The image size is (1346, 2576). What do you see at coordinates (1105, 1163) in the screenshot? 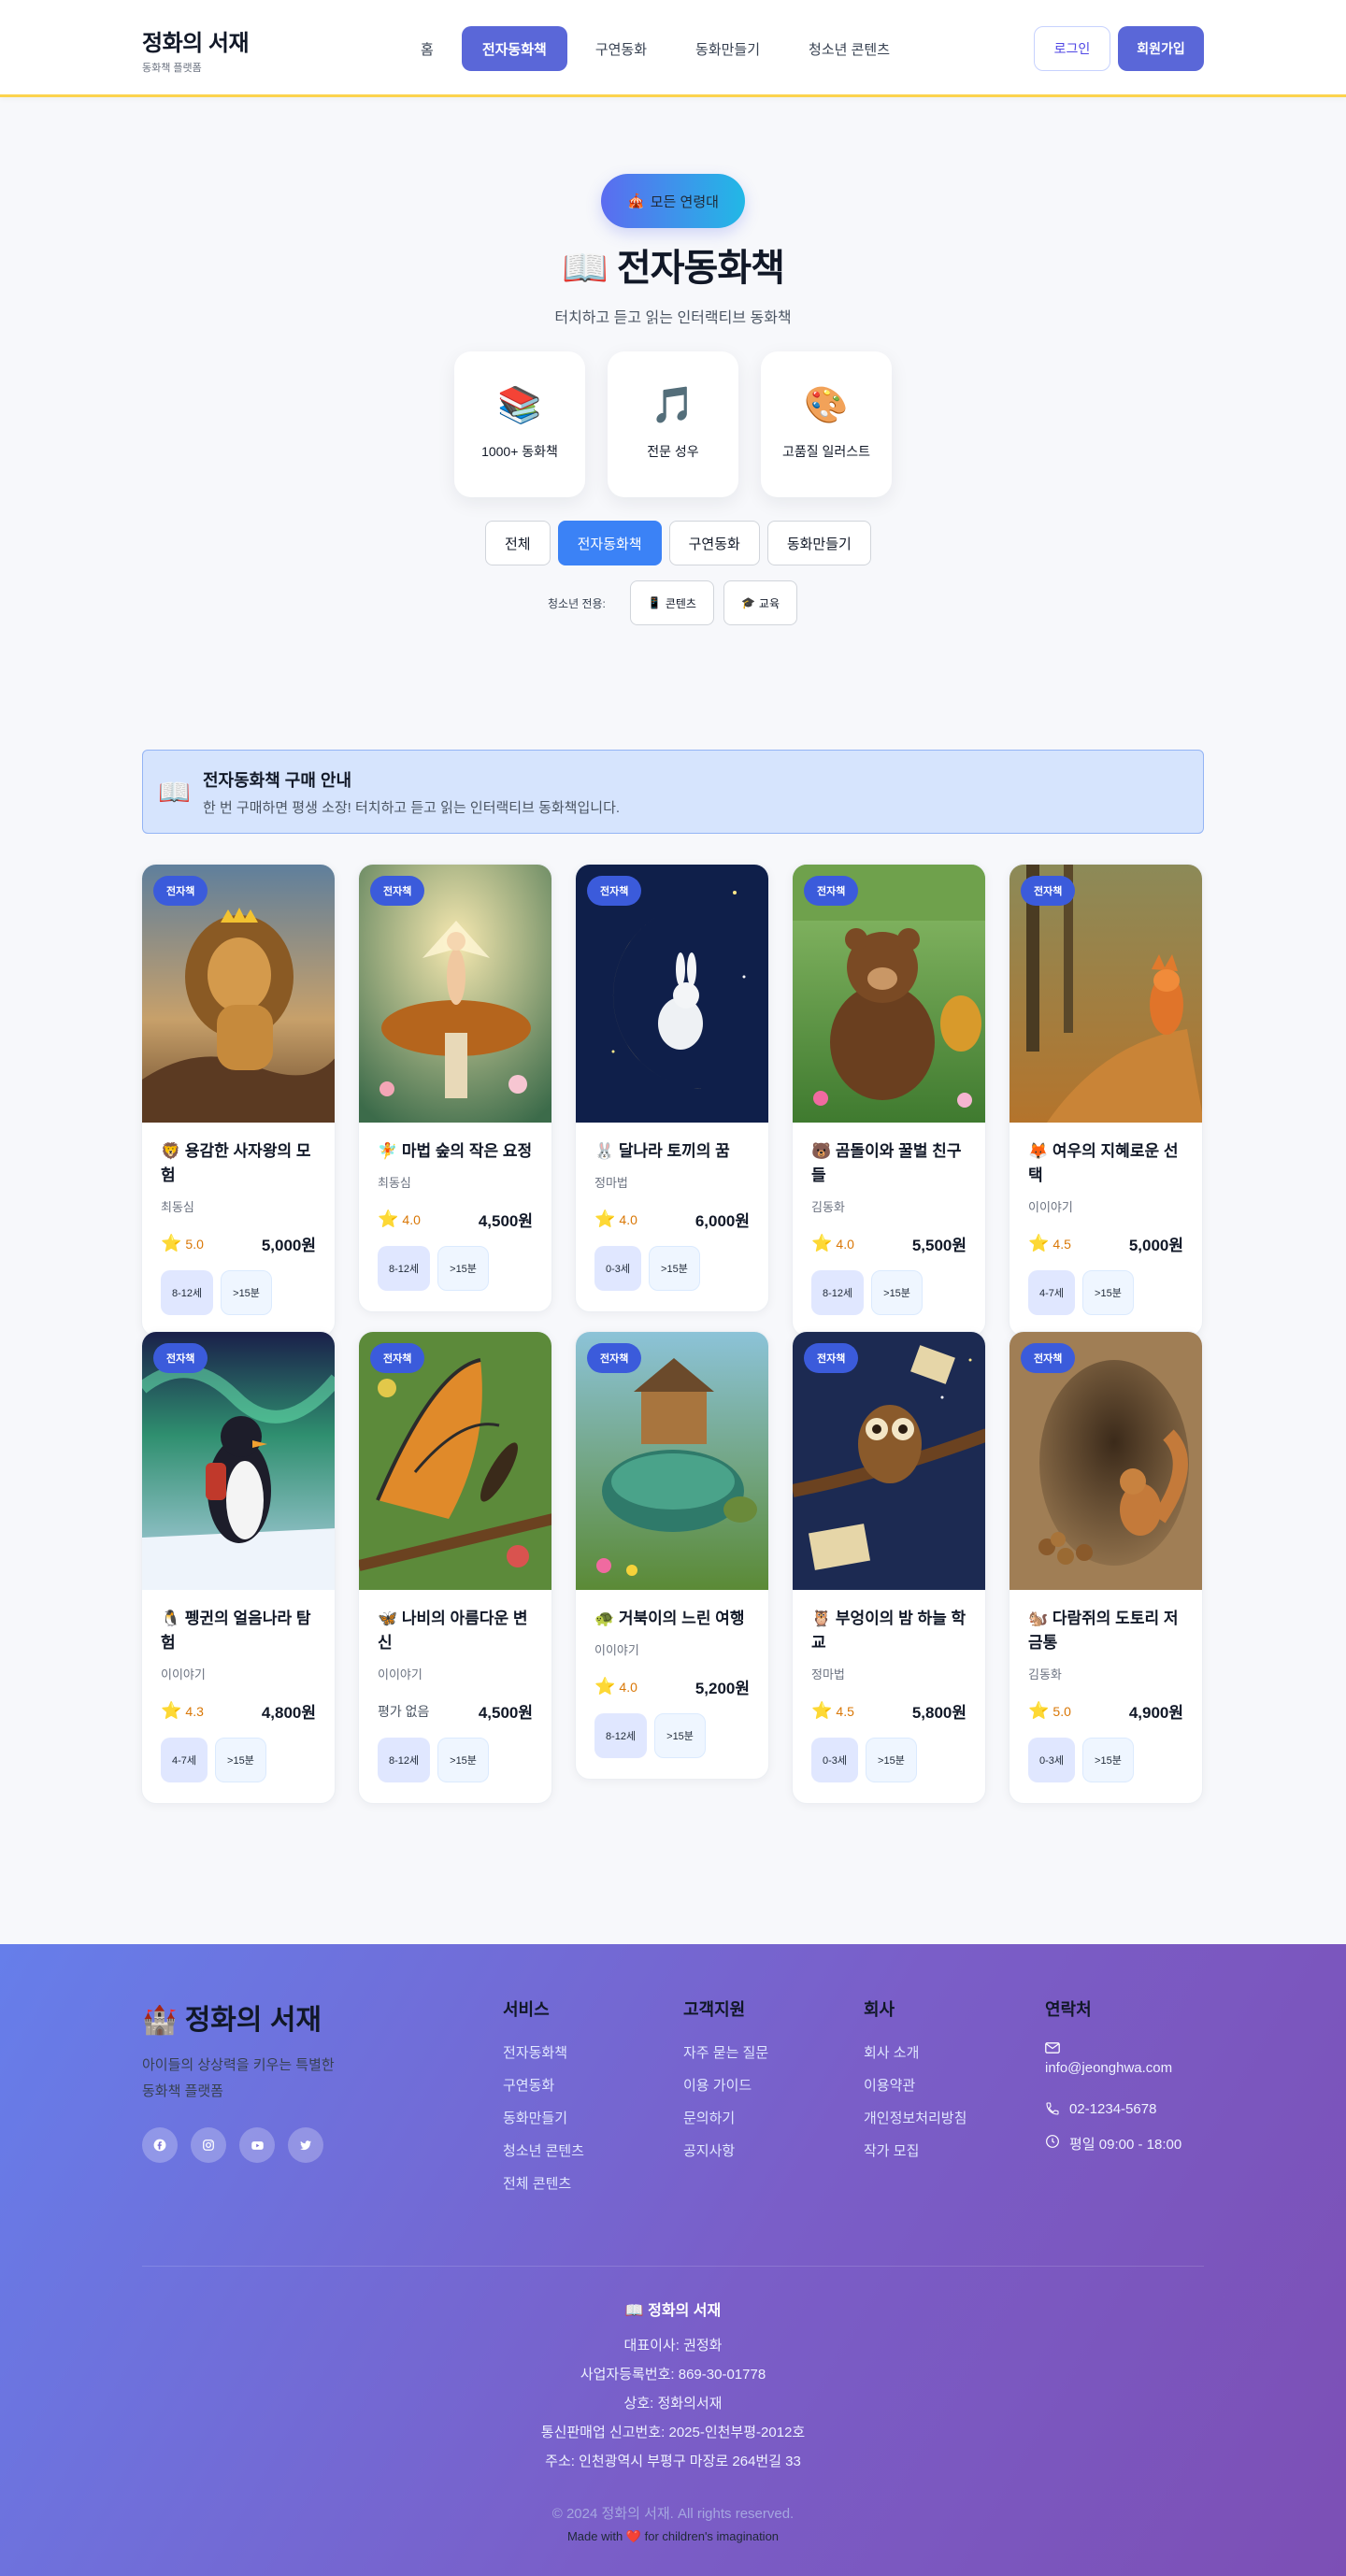
I see `book-title: 🦊 여우의 지혜로운 선택` at bounding box center [1105, 1163].